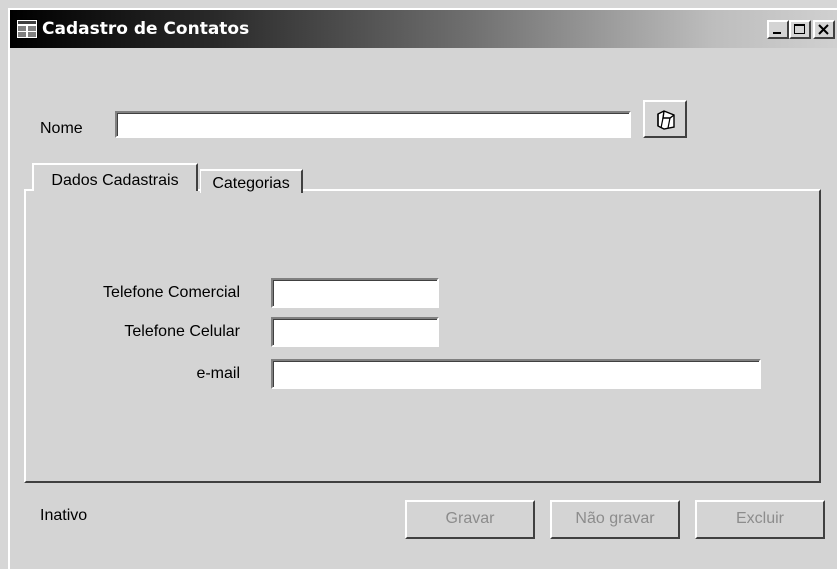 This screenshot has height=569, width=837. Describe the element at coordinates (760, 519) in the screenshot. I see `excluir-button: Excluir` at that location.